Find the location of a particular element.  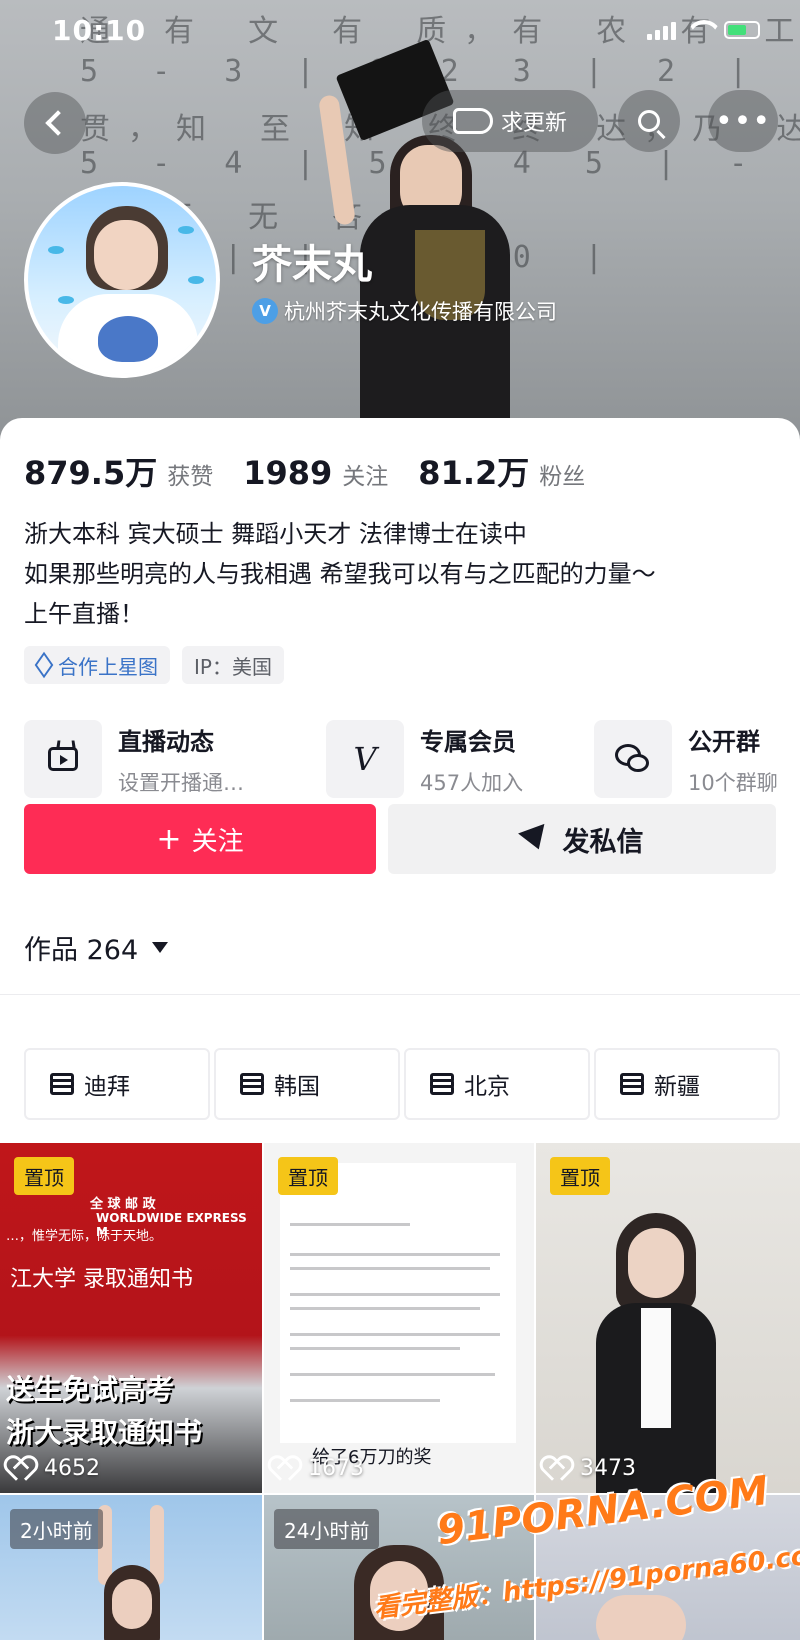

message-button: 发私信 is located at coordinates (582, 839).